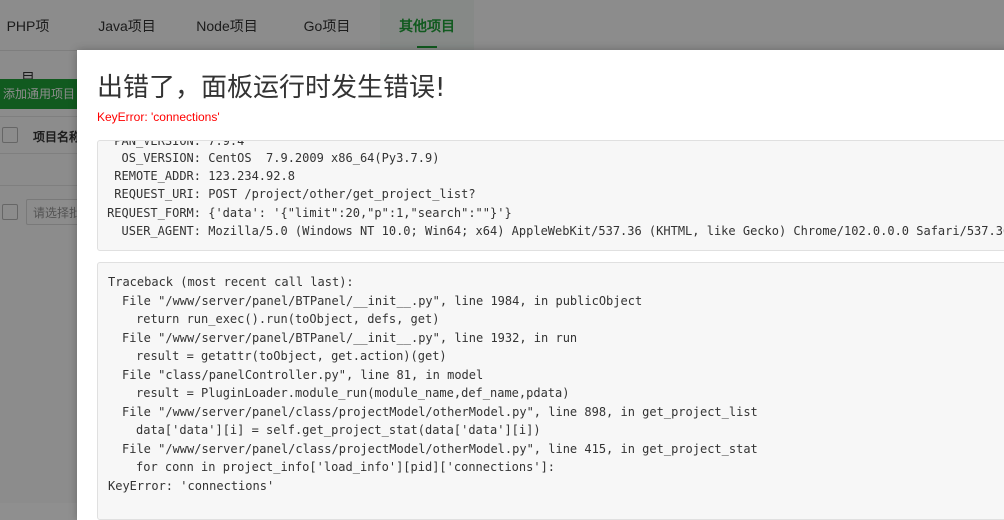  What do you see at coordinates (251, 176) in the screenshot?
I see `env-value: 123.234.92.8` at bounding box center [251, 176].